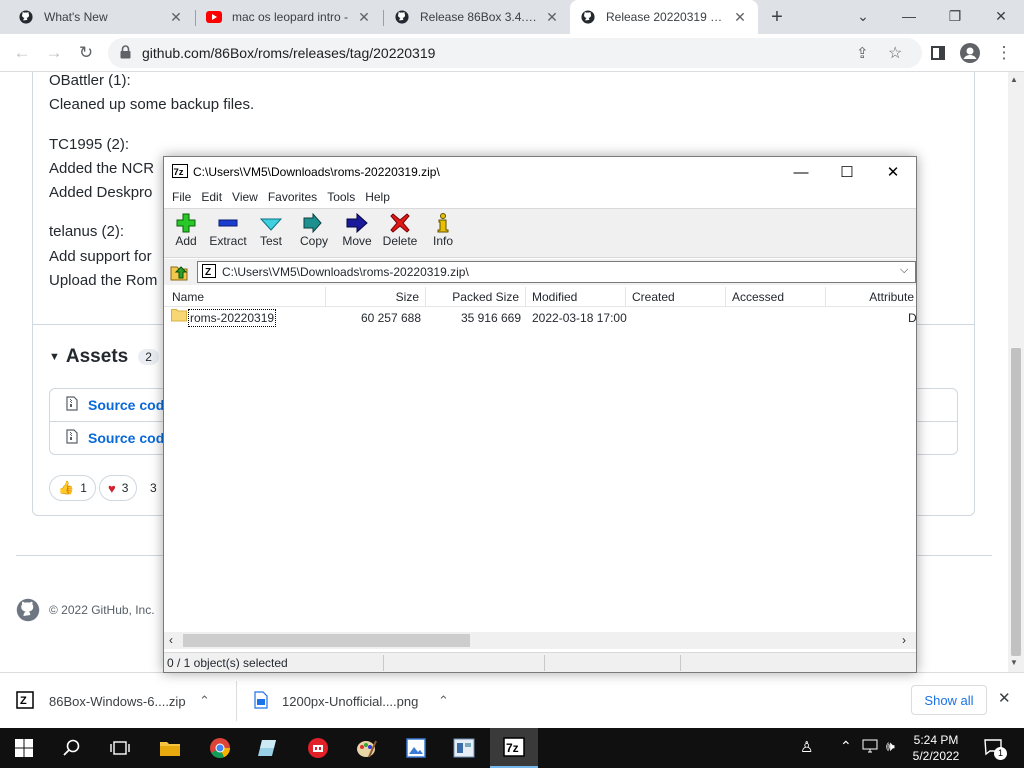 The height and width of the screenshot is (768, 1024). Describe the element at coordinates (664, 17) in the screenshot. I see `tab-roms-release: Release 20220319 ROM ✕` at that location.